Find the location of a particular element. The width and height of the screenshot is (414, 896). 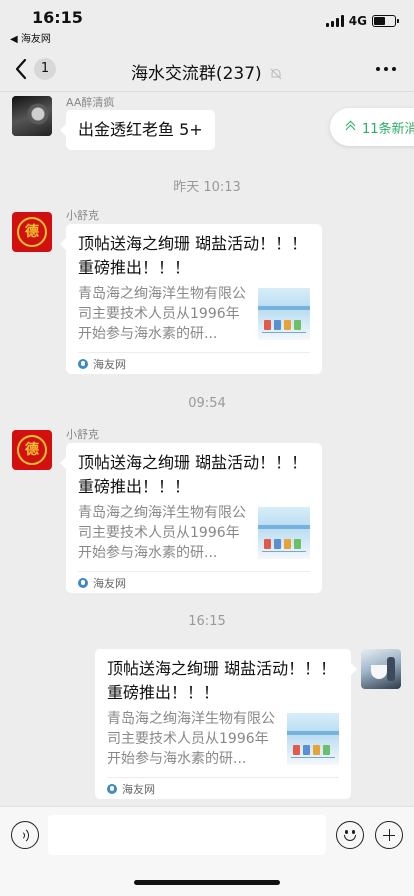

time-separator: 昨天 10:13 is located at coordinates (207, 187).